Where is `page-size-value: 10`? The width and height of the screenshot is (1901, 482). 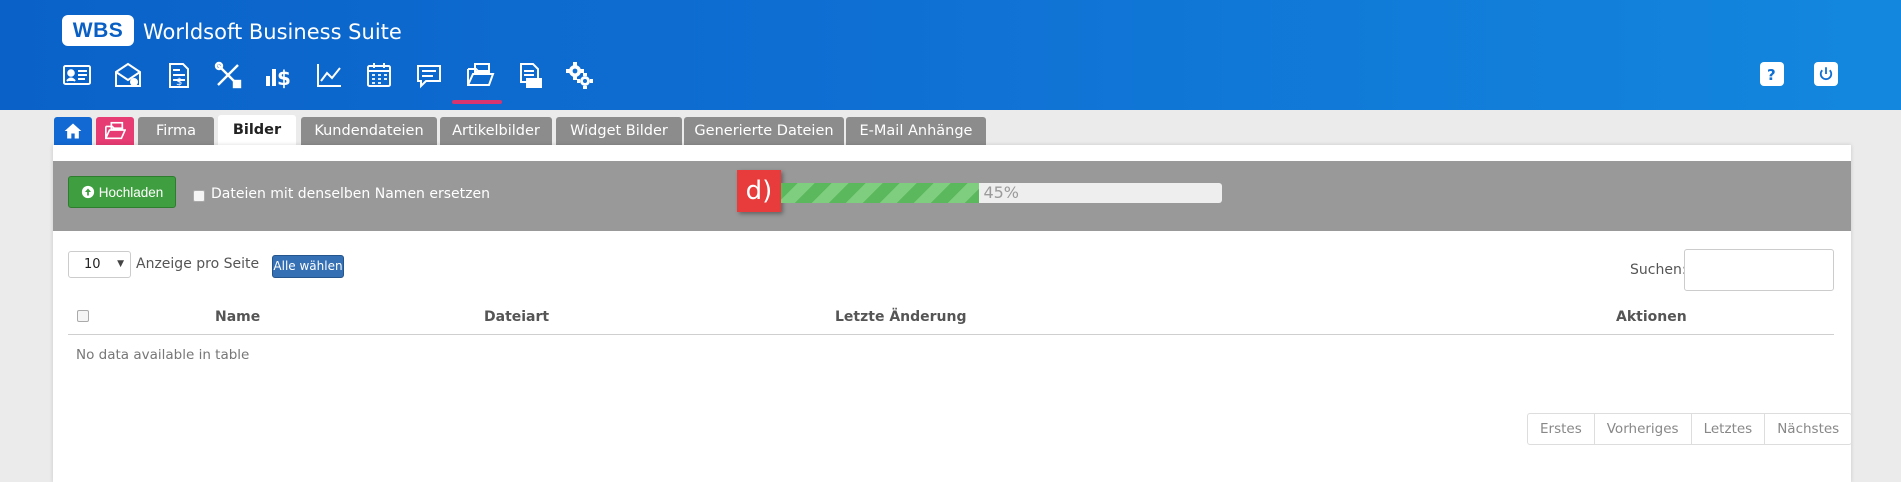 page-size-value: 10 is located at coordinates (92, 264).